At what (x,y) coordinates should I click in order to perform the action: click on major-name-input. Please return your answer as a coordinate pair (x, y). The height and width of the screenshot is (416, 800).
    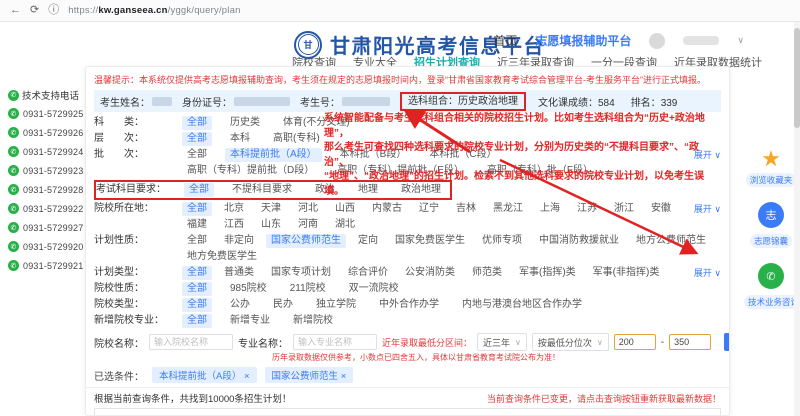
    Looking at the image, I should click on (335, 342).